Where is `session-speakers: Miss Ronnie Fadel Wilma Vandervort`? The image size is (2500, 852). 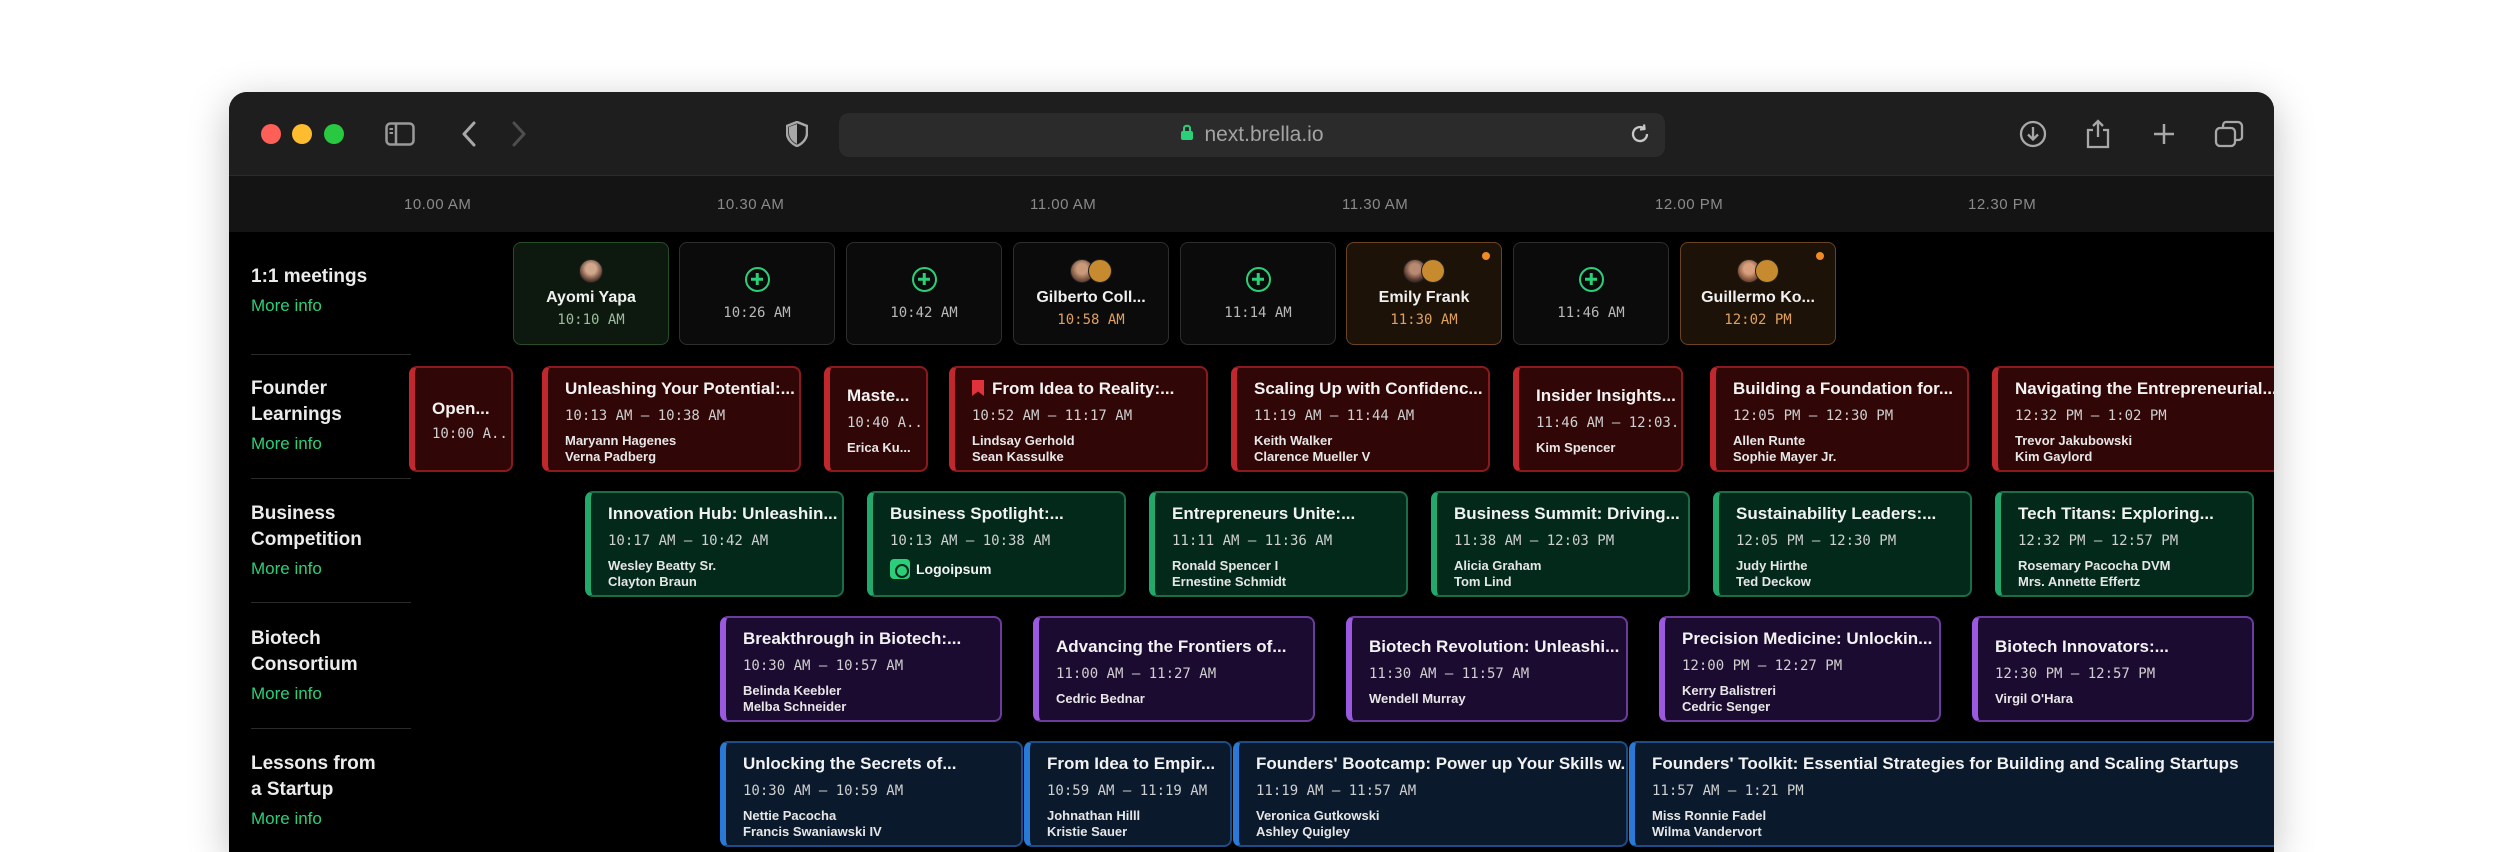 session-speakers: Miss Ronnie Fadel Wilma Vandervort is located at coordinates (1709, 823).